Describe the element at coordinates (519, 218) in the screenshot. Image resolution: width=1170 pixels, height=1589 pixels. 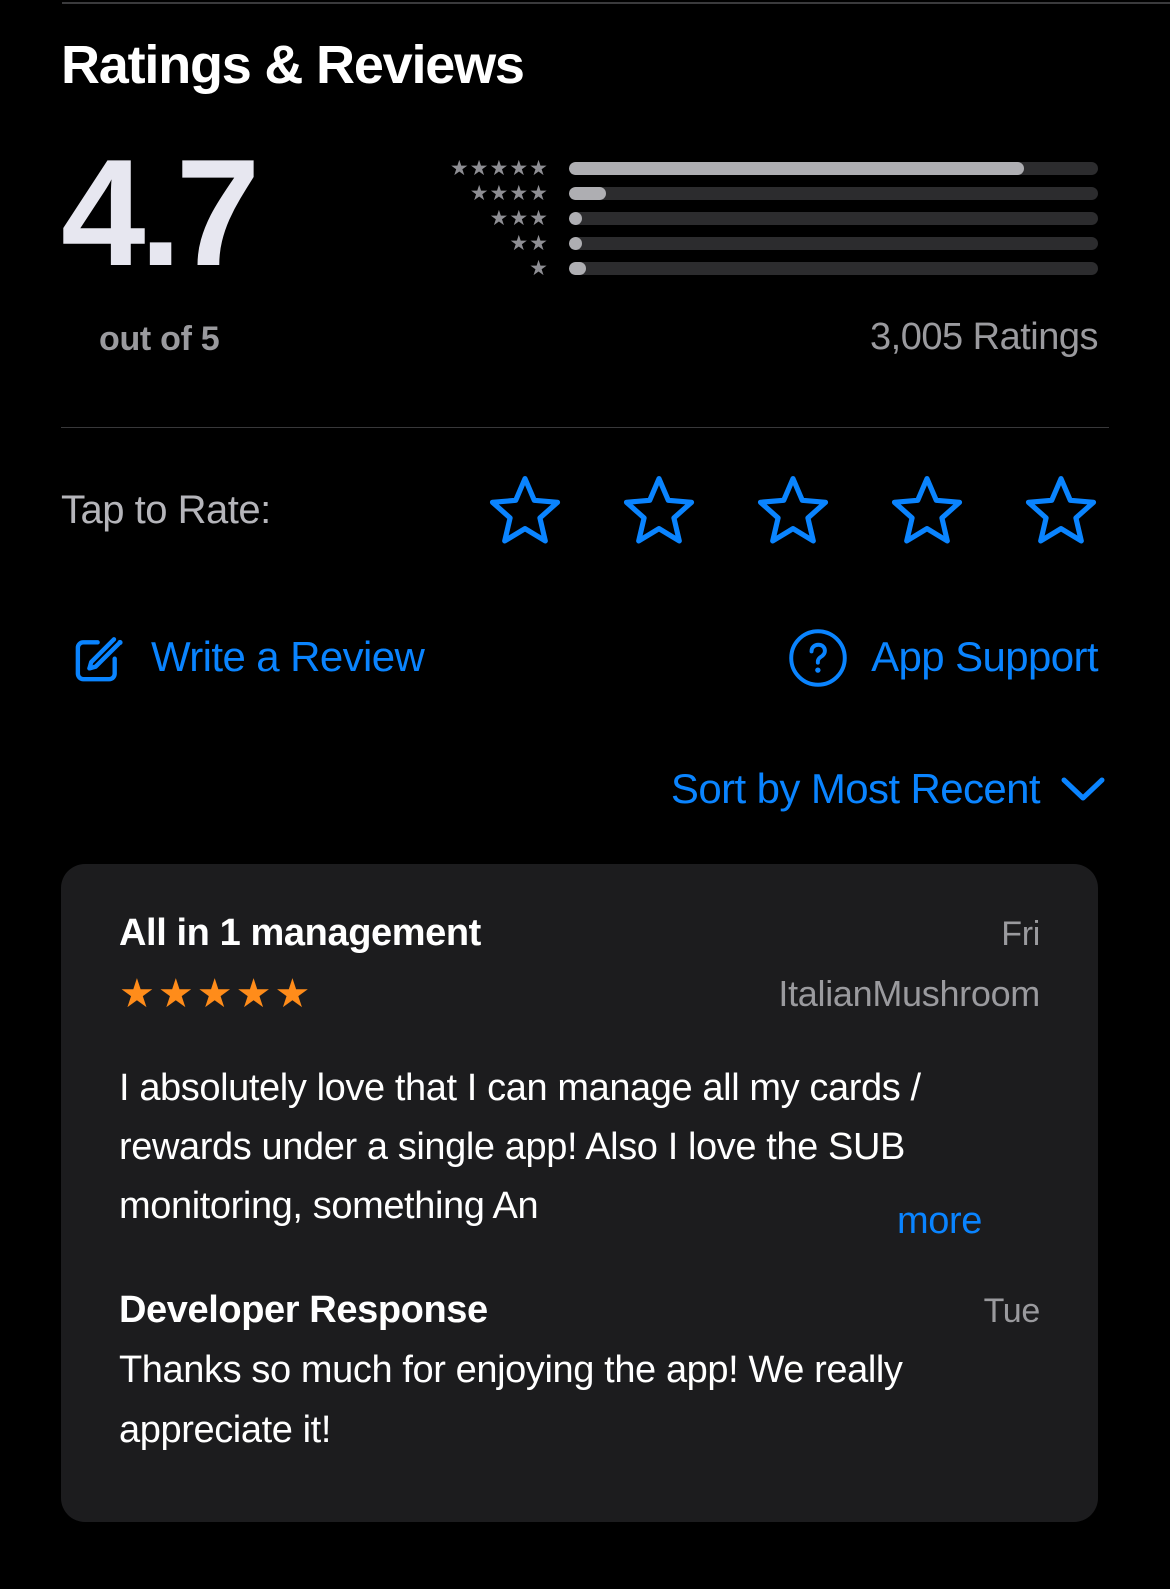
I see `histogram-row-stars: ★★★` at that location.